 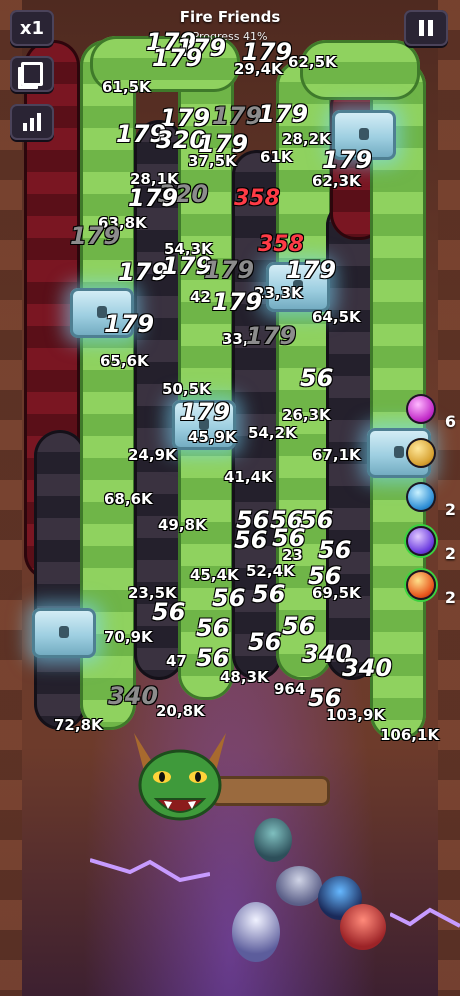 I want to click on damage-number: 64,5K, so click(x=336, y=317).